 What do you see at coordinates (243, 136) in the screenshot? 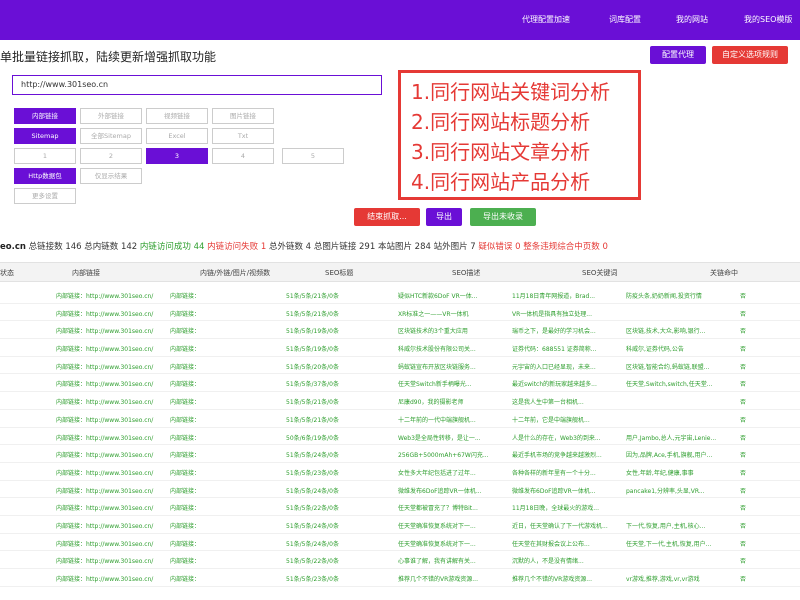
I see `option-txt: Txt` at bounding box center [243, 136].